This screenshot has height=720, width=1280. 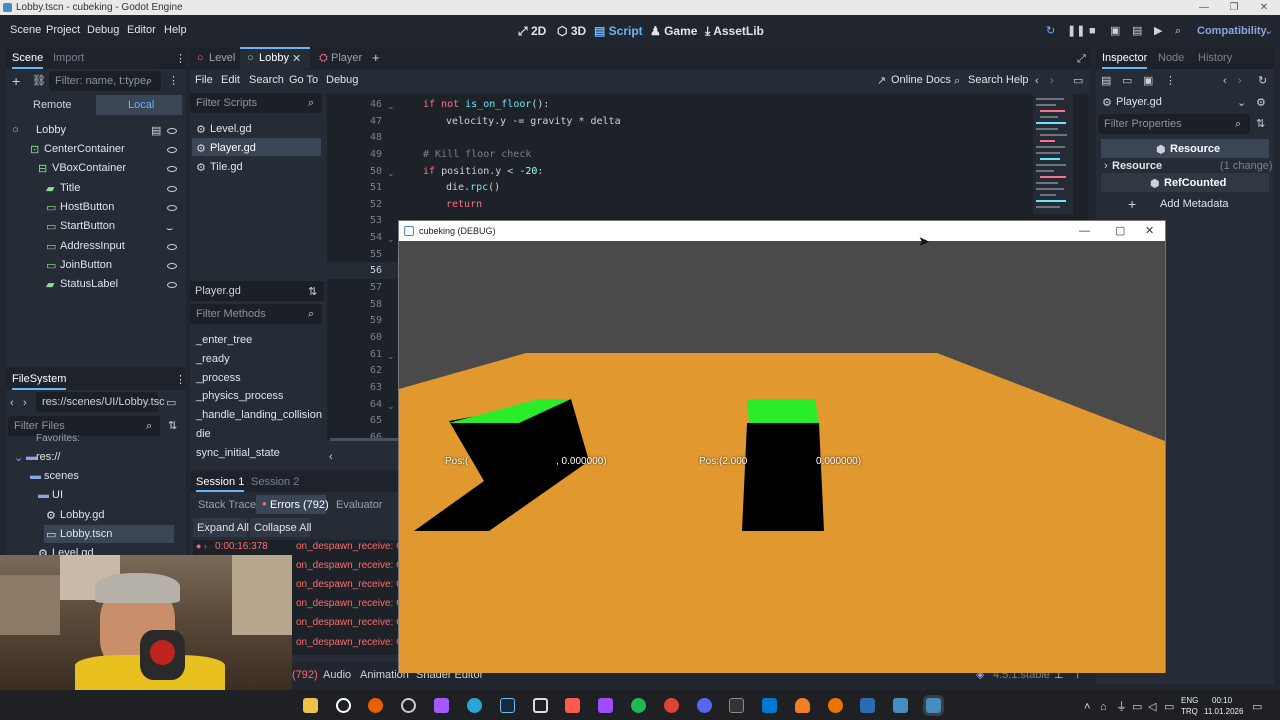 I want to click on online-docs-button: Online Docs, so click(x=921, y=80).